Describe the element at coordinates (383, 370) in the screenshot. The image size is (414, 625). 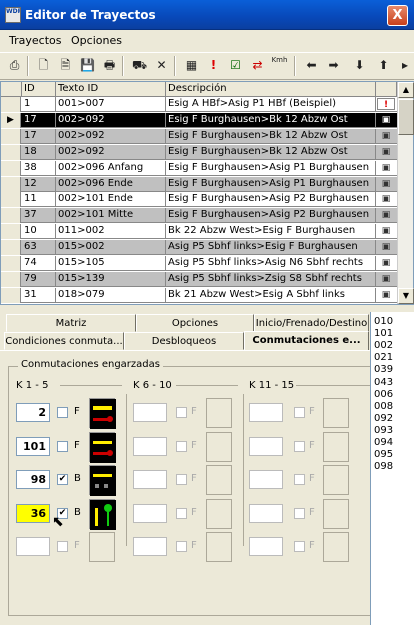
I see `side-list-item: 039` at that location.